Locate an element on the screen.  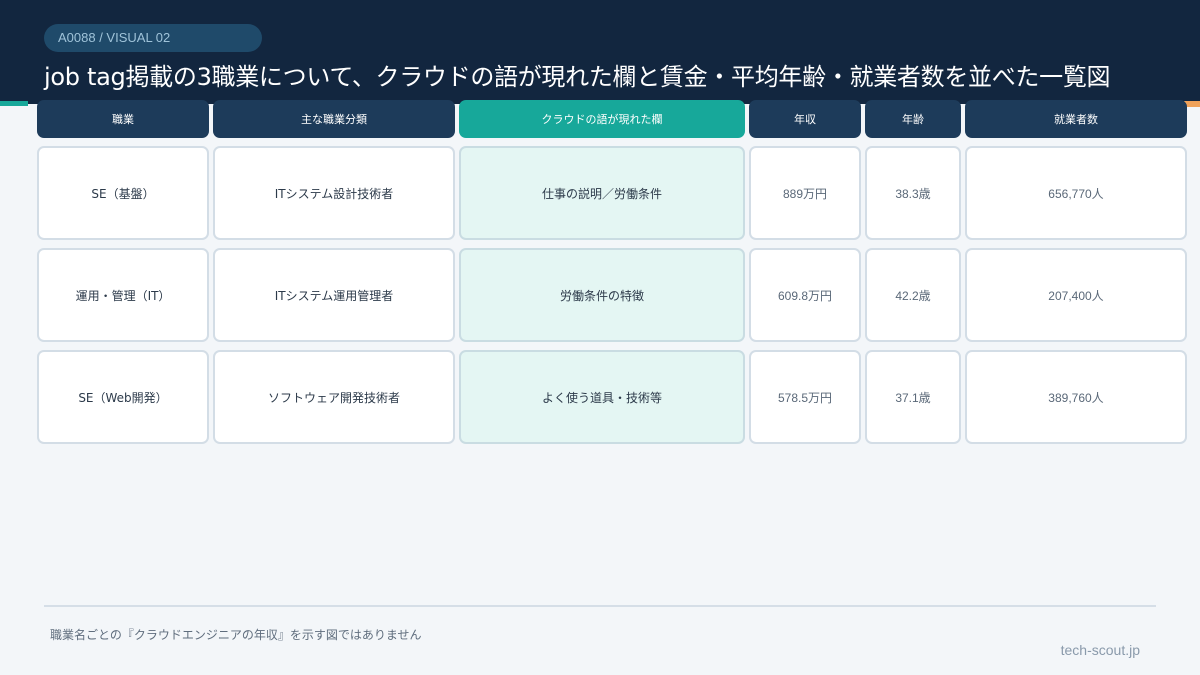
cell-employment: 389,760人 is located at coordinates (1076, 397).